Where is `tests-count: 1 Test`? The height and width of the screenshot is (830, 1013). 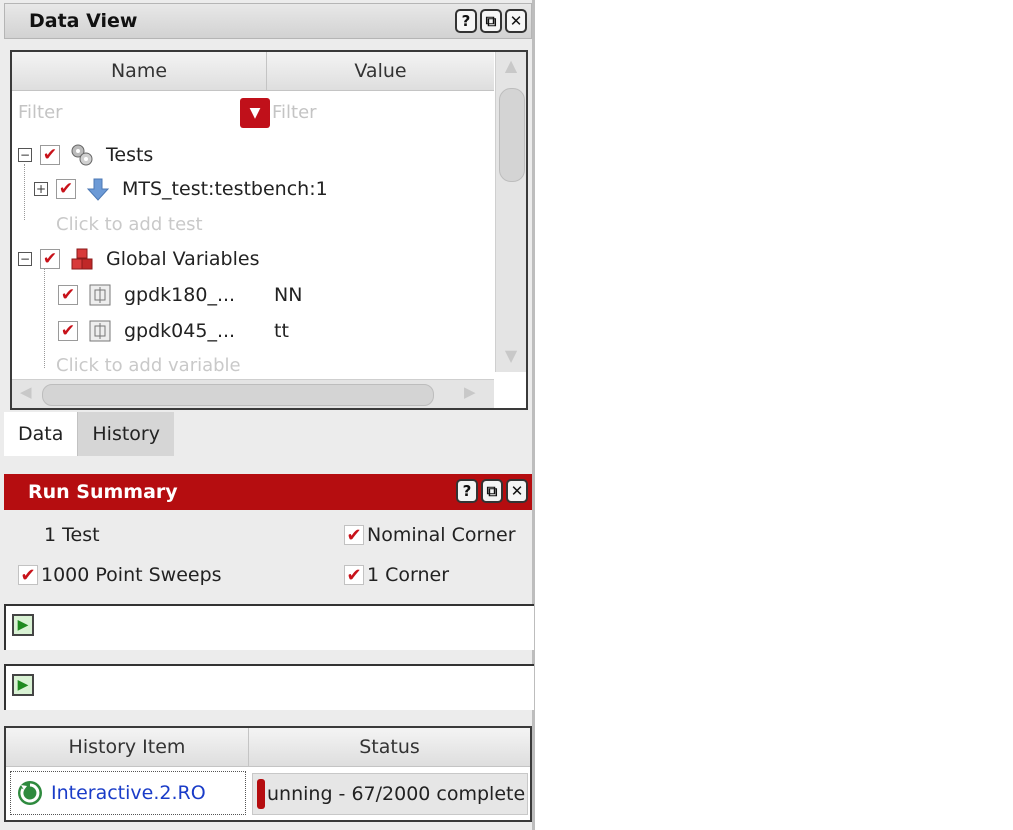 tests-count: 1 Test is located at coordinates (72, 535).